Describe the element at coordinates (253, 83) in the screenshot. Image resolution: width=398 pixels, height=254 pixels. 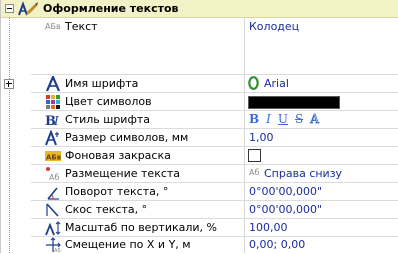
I see `opentype-font-icon` at that location.